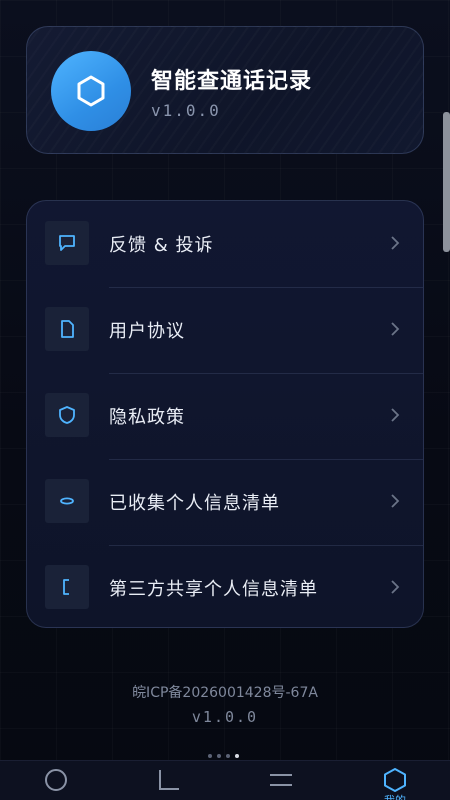 This screenshot has height=800, width=450. Describe the element at coordinates (169, 780) in the screenshot. I see `corner-icon` at that location.